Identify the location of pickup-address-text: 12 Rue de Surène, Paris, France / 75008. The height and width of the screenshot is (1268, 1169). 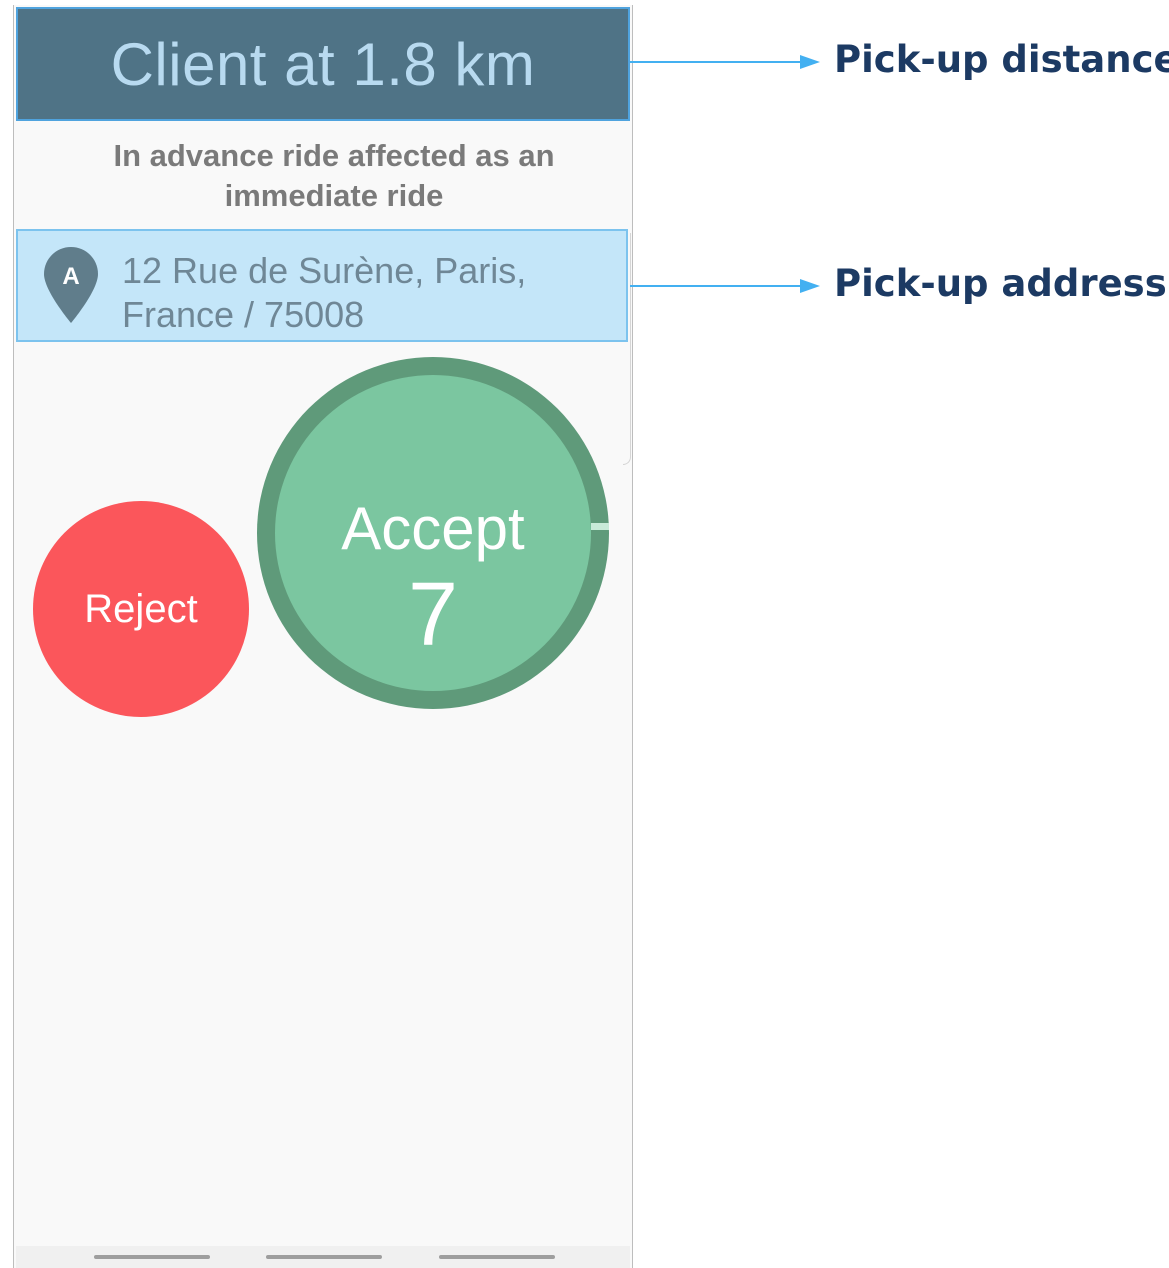
(324, 292).